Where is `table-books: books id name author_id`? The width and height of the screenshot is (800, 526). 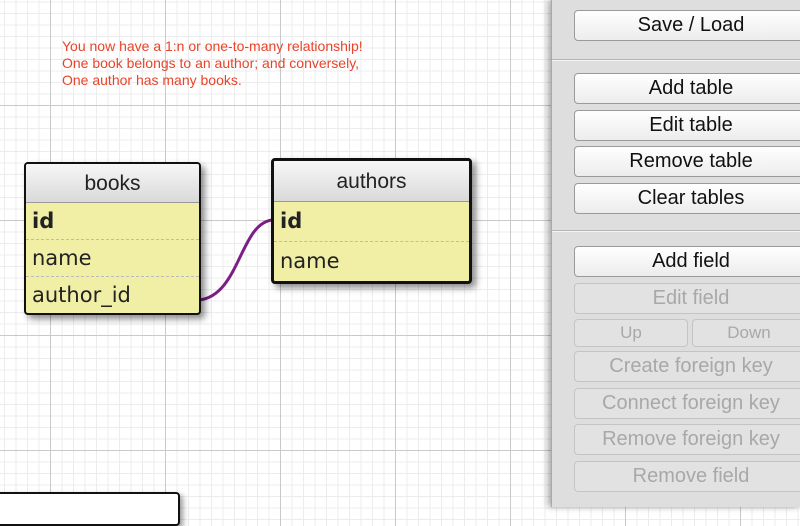
table-books: books id name author_id is located at coordinates (112, 238).